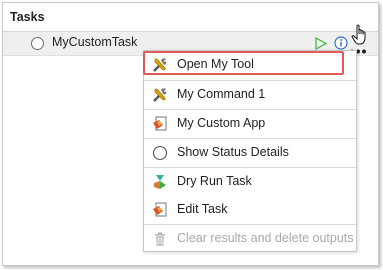 The image size is (383, 270). Describe the element at coordinates (160, 95) in the screenshot. I see `tools-icon` at that location.